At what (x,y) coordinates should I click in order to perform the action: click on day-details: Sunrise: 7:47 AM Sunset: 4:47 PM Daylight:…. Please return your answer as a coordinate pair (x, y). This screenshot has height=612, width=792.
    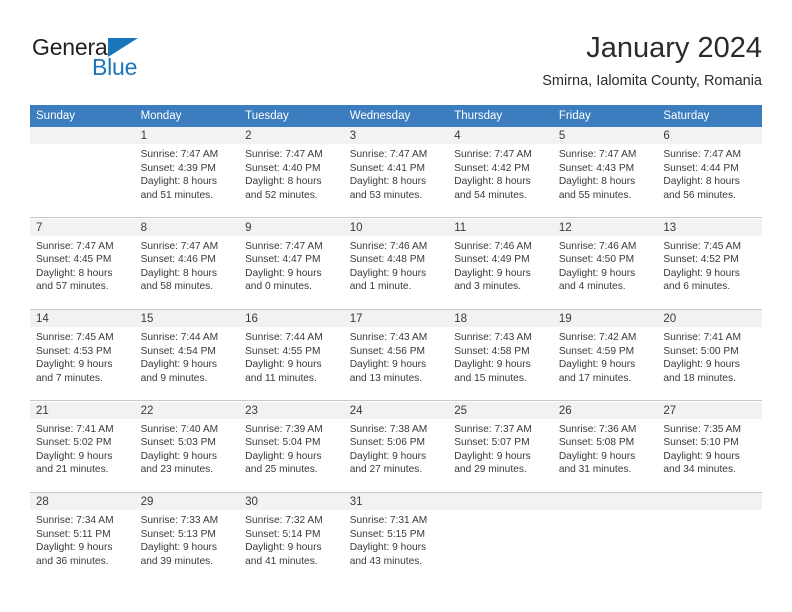
    Looking at the image, I should click on (291, 265).